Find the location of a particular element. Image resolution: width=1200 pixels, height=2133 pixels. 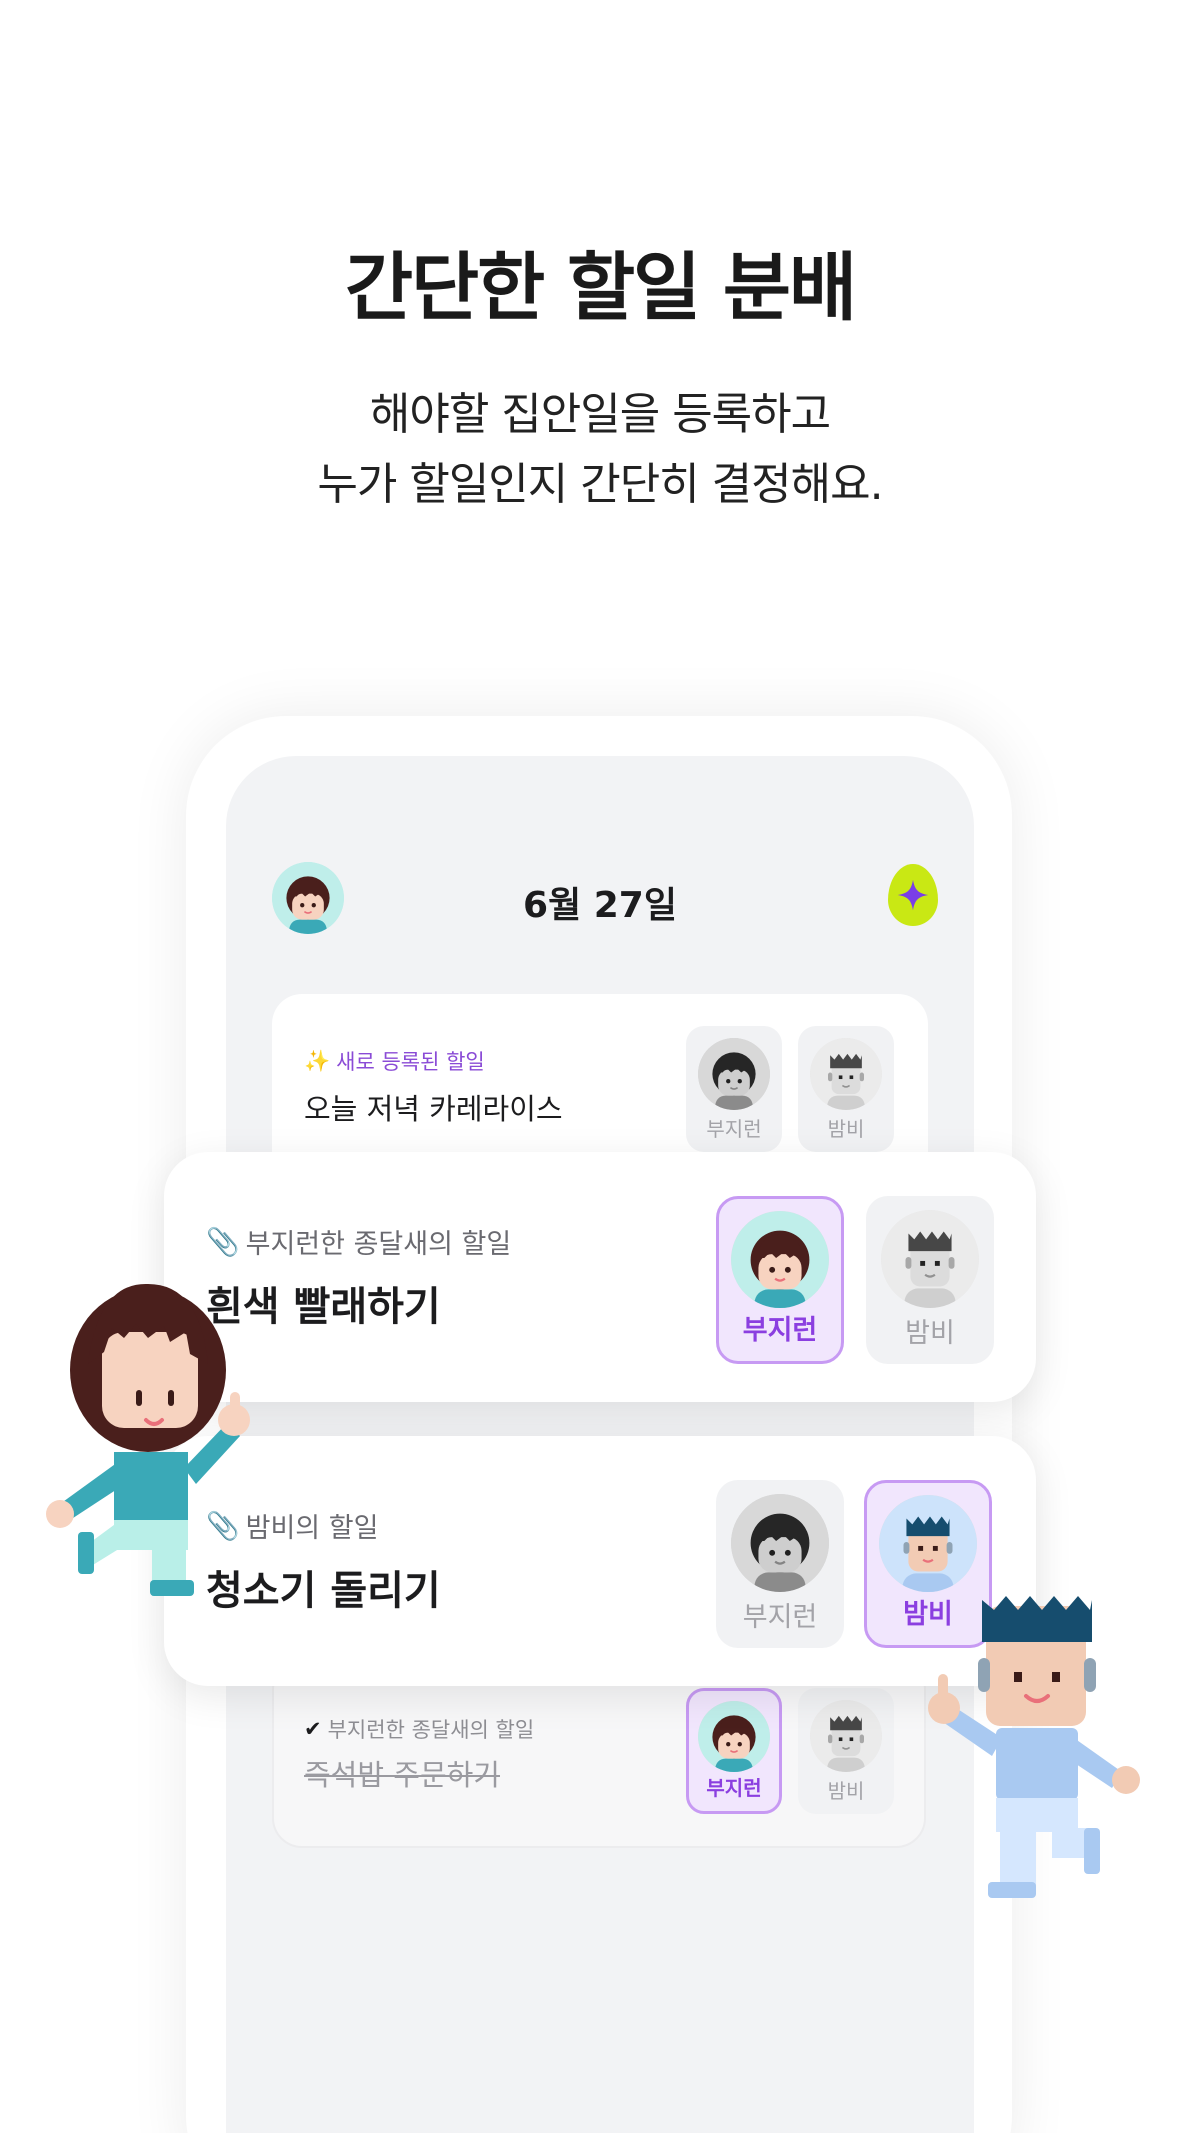

check-icon: ✔ is located at coordinates (313, 1729).